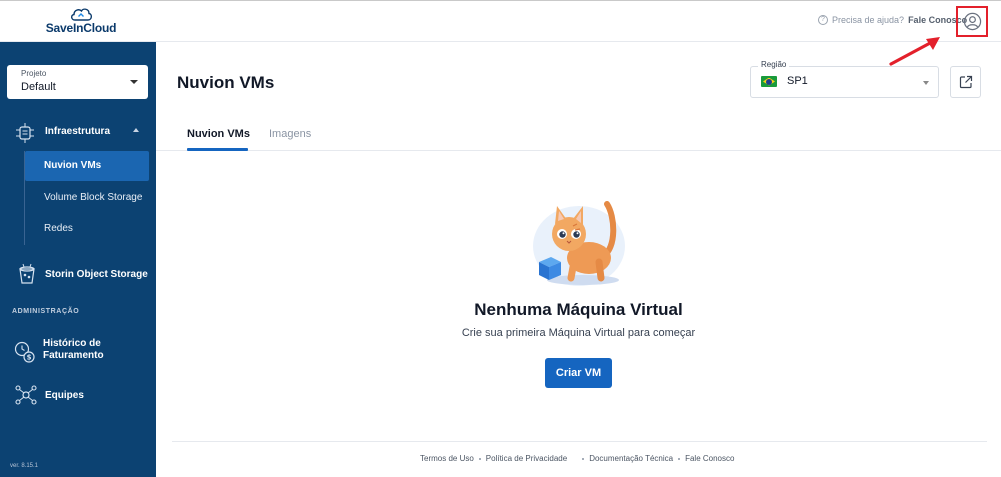 The height and width of the screenshot is (477, 1001). Describe the element at coordinates (77, 82) in the screenshot. I see `project-select: Projeto Default` at that location.